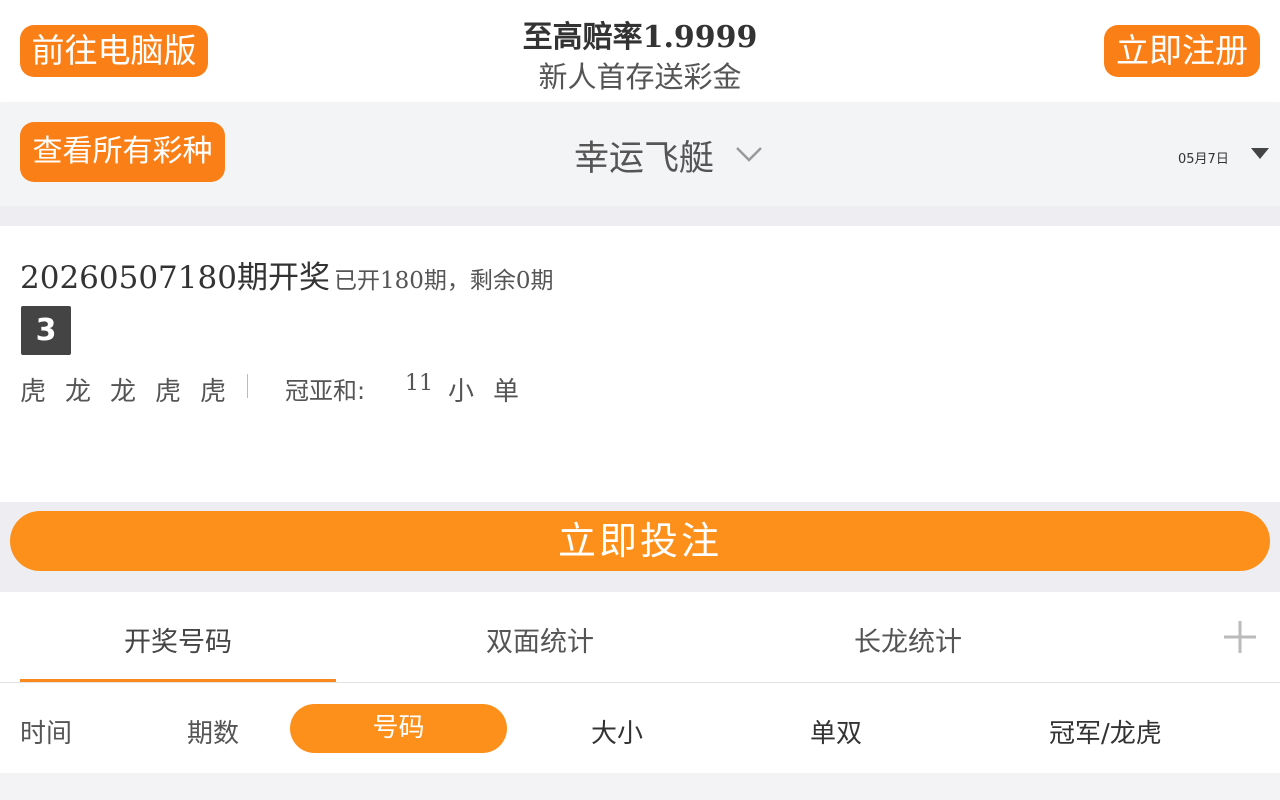 The width and height of the screenshot is (1280, 800). I want to click on results-column-header: 时间 期数 号码 大小 单双 冠军/龙虎, so click(640, 728).